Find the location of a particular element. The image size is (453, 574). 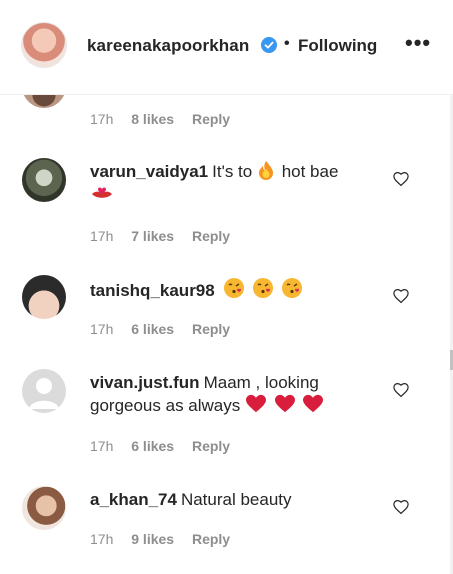

comment-body: a_khan_74 Natural beauty is located at coordinates (235, 499).